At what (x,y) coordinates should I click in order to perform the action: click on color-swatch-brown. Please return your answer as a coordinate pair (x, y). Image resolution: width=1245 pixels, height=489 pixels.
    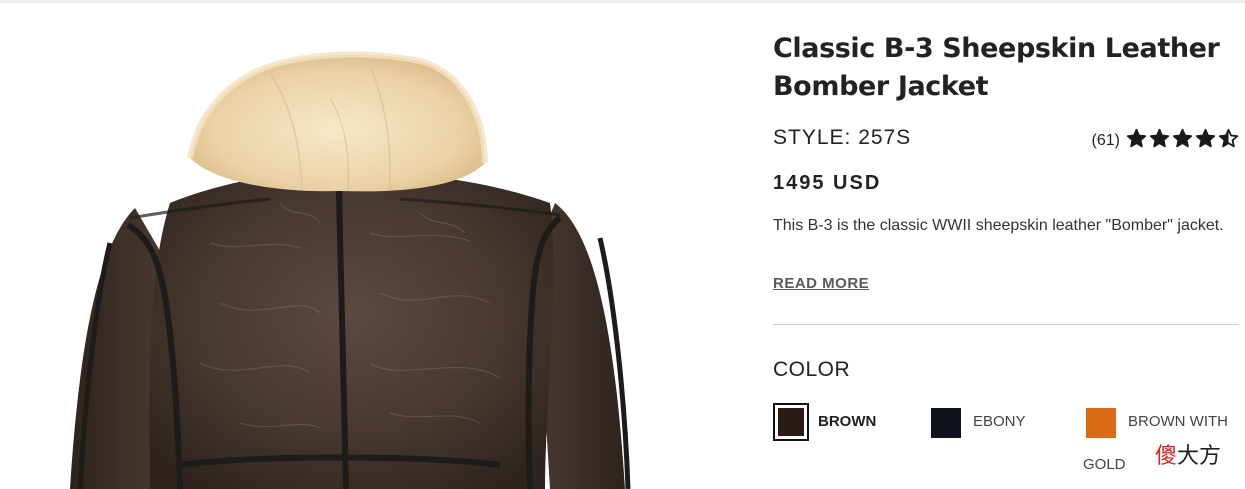
    Looking at the image, I should click on (791, 422).